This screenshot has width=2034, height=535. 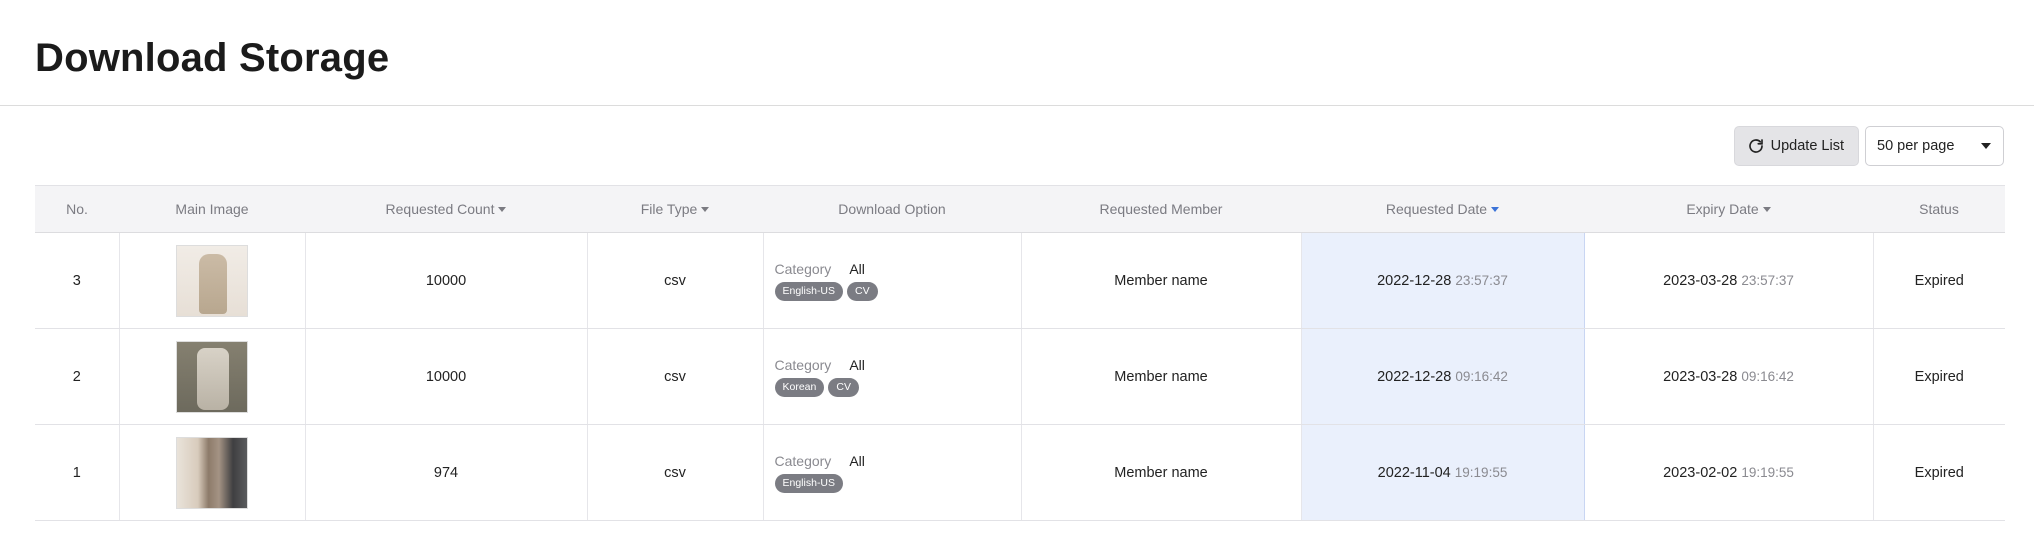 I want to click on cell-expiry-date: 2023-03-28 23:57:37, so click(x=1728, y=280).